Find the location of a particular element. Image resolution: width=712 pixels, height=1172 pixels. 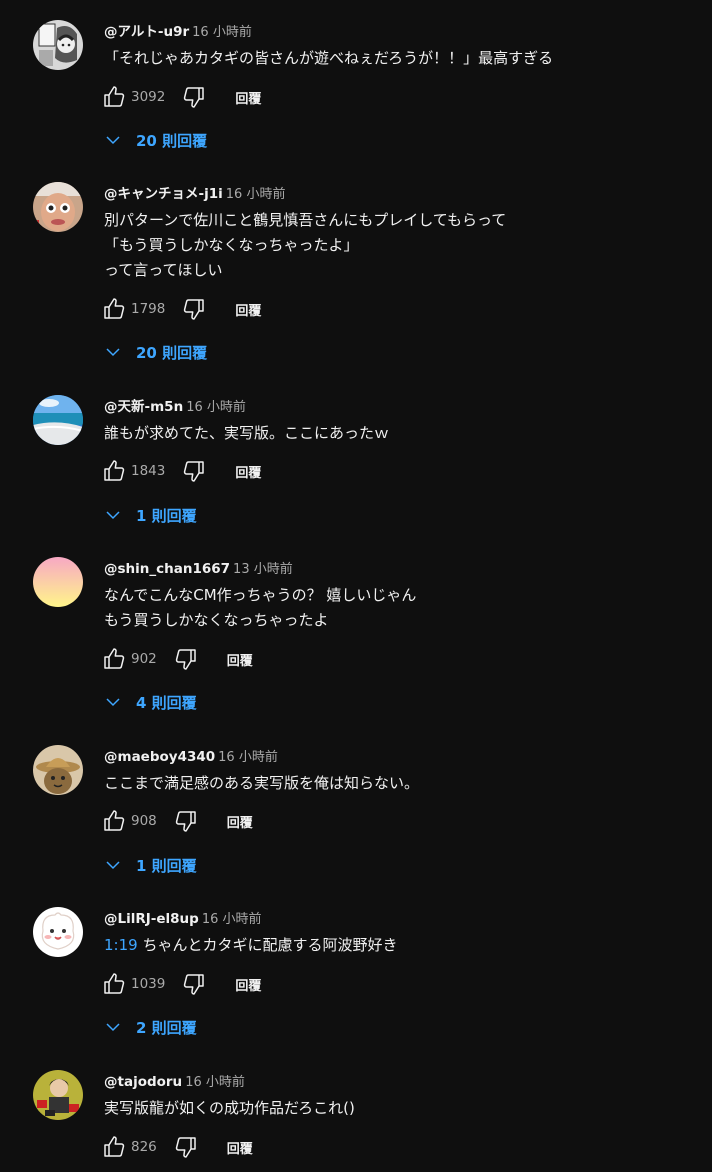

comment-text: 誰もが求めてた、実写版。ここにあったｗ is located at coordinates (398, 433).